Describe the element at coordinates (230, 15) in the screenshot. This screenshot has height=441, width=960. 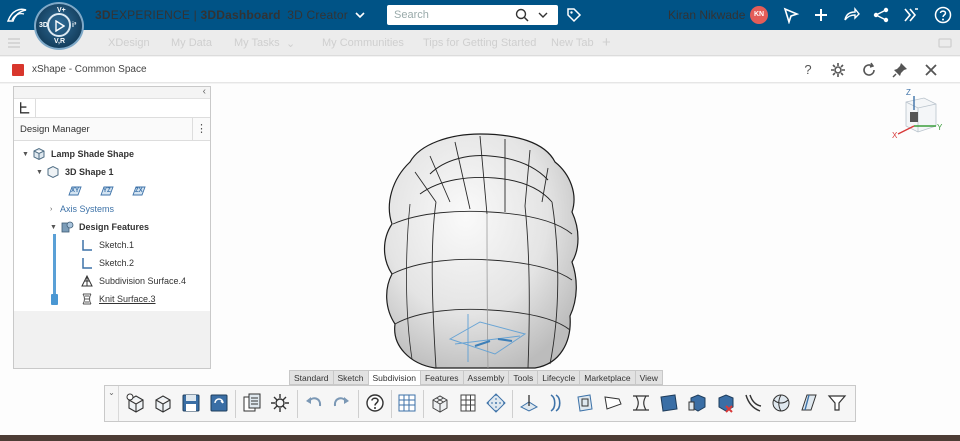
I see `platform-brand: 3DEXPERIENCE | 3DDashboard 3D Creator` at that location.